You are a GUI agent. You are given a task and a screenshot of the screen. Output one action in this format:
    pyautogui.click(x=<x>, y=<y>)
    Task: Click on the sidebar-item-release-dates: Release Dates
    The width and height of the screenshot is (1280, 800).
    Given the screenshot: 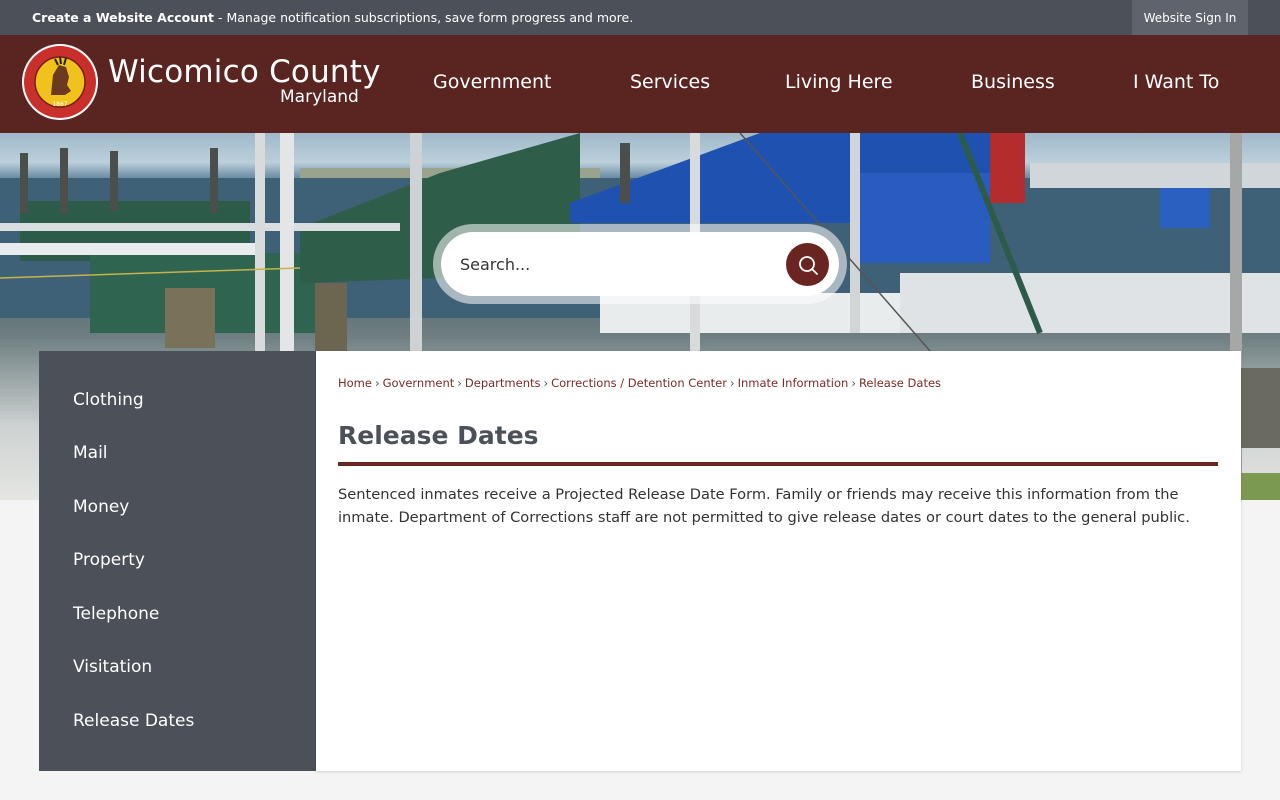 What is the action you would take?
    pyautogui.click(x=133, y=721)
    